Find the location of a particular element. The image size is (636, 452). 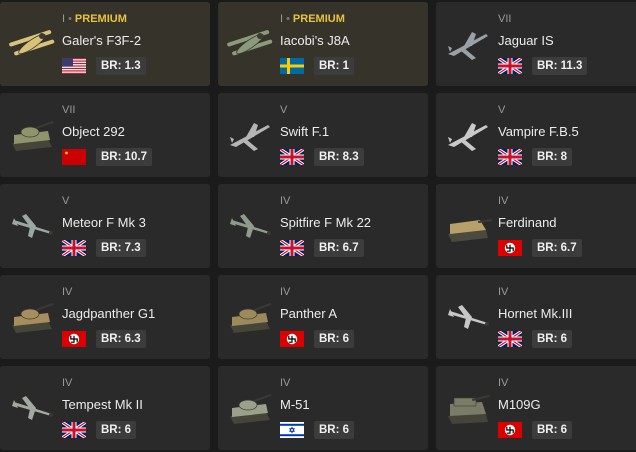

vehicle-card: VII Object 292 BR: 10.7 is located at coordinates (105, 135).